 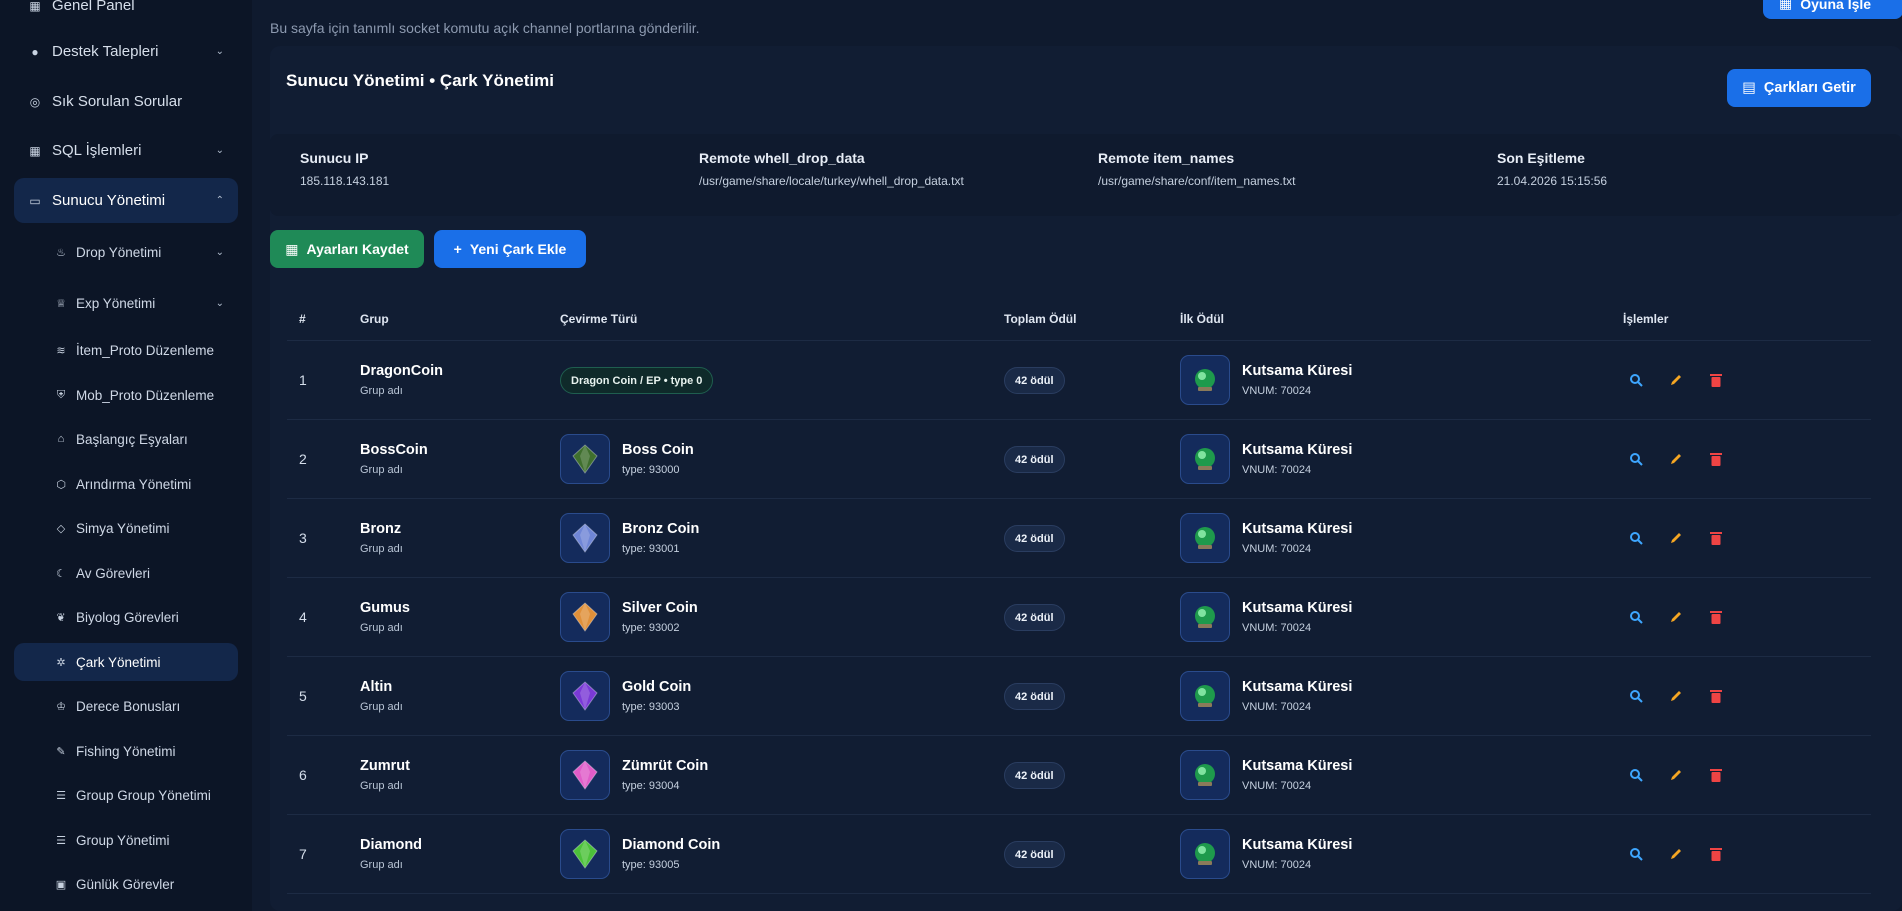 What do you see at coordinates (391, 845) in the screenshot?
I see `group-name: Diamond` at bounding box center [391, 845].